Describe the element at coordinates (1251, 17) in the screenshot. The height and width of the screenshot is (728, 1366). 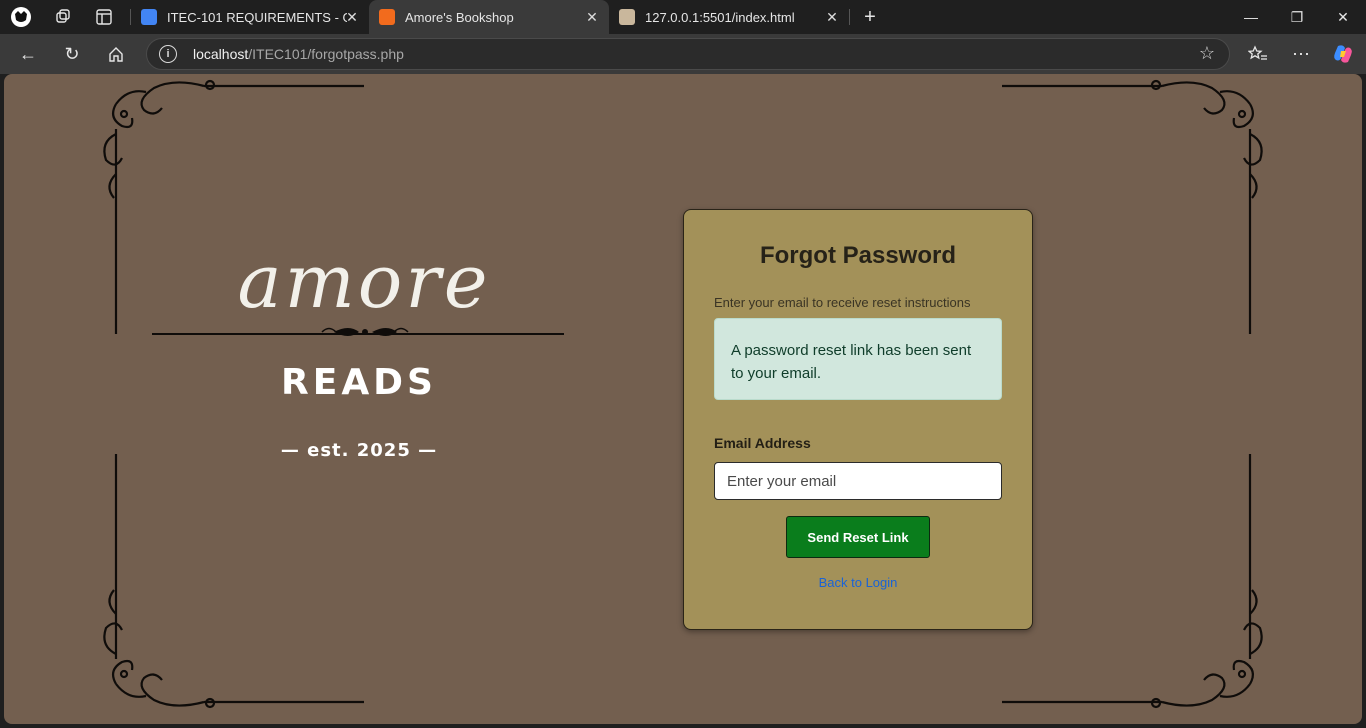
I see `minimize-icon: —` at that location.